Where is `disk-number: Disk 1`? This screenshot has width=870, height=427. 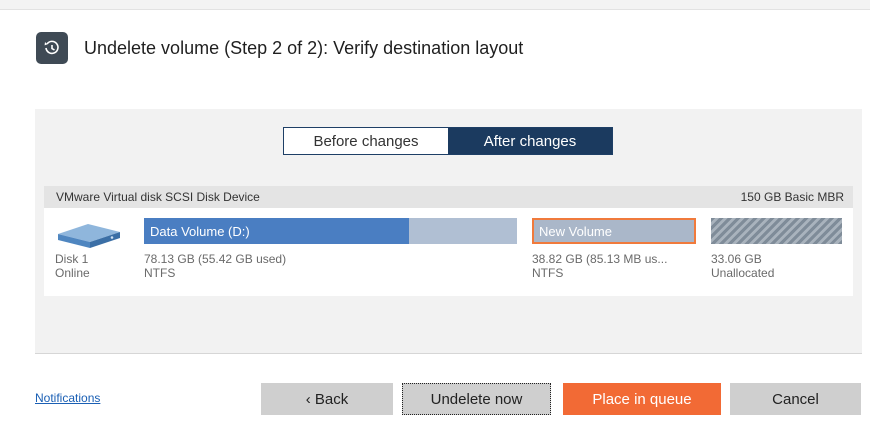 disk-number: Disk 1 is located at coordinates (72, 259).